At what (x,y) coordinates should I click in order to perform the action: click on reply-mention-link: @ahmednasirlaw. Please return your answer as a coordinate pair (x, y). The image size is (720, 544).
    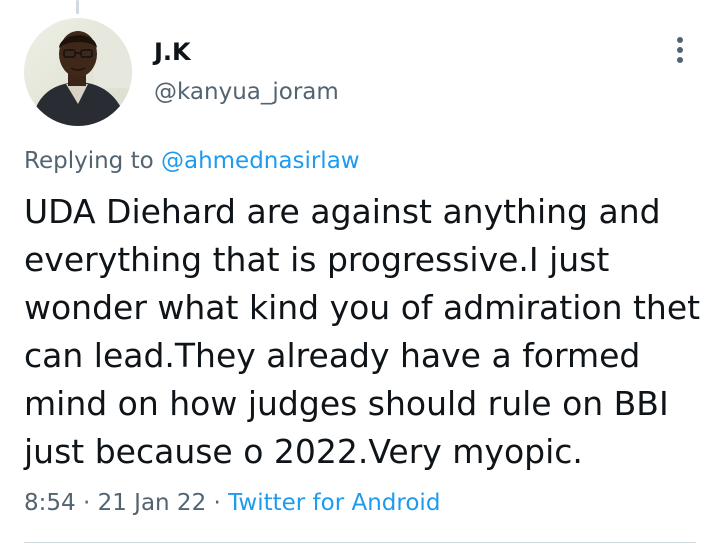
    Looking at the image, I should click on (260, 161).